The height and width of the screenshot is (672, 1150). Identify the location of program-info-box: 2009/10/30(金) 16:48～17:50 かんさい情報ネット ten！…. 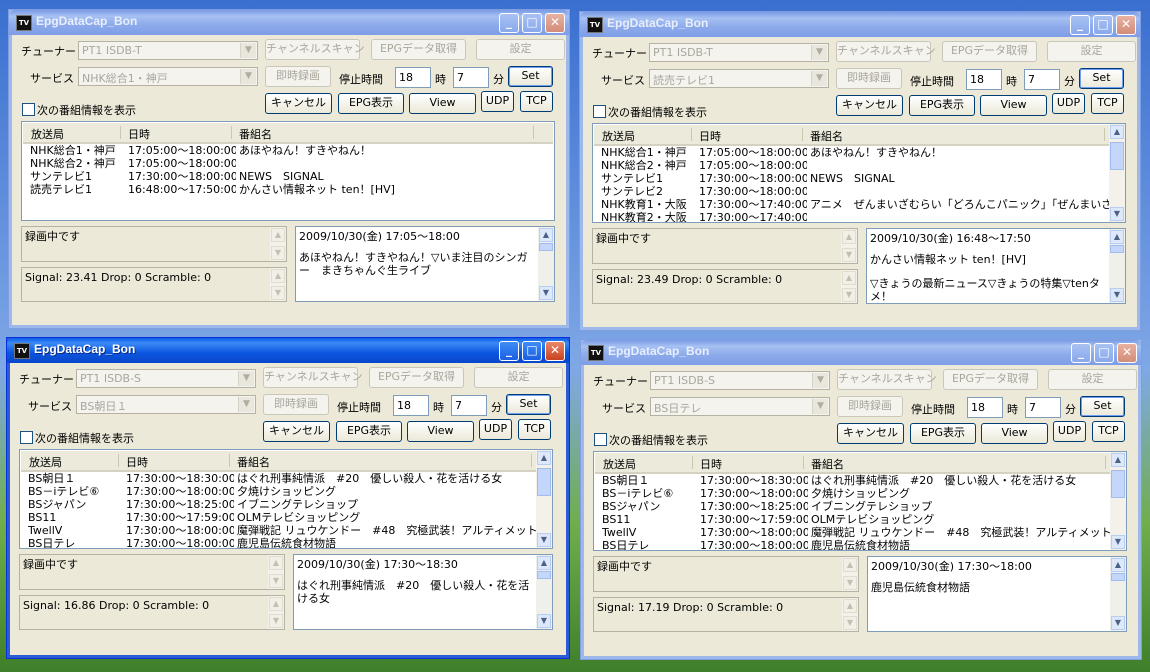
(996, 266).